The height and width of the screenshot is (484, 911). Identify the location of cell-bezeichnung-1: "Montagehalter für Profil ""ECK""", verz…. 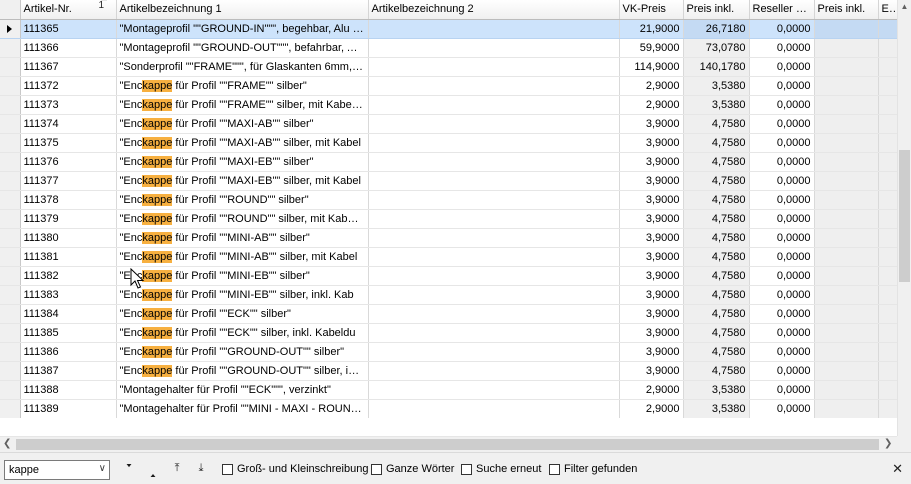
(242, 390).